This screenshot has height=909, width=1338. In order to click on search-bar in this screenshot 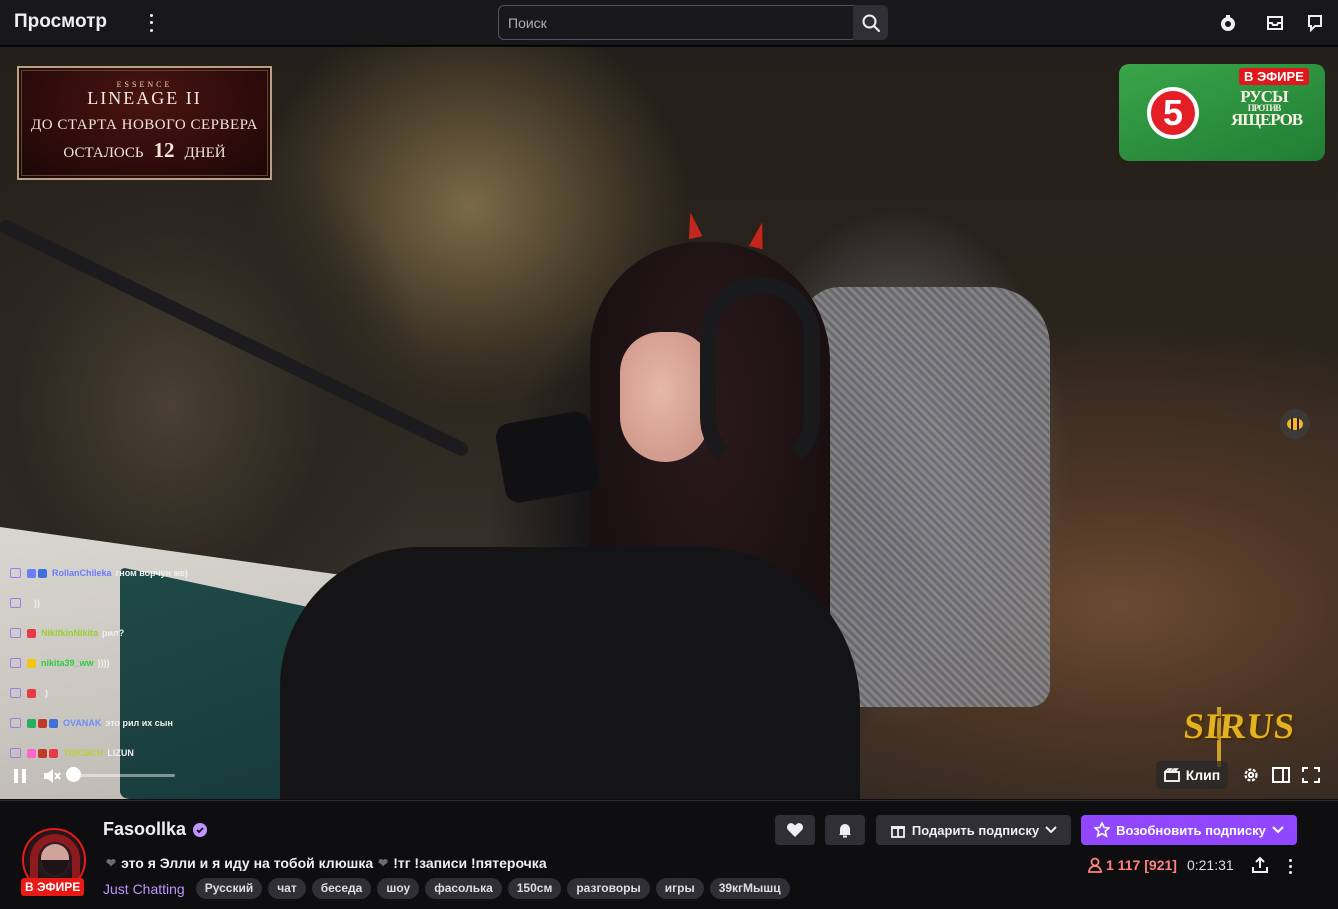, I will do `click(693, 22)`.